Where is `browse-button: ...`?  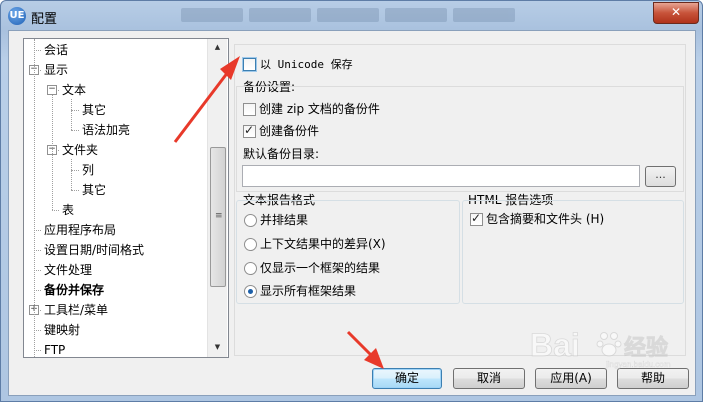
browse-button: ... is located at coordinates (660, 176).